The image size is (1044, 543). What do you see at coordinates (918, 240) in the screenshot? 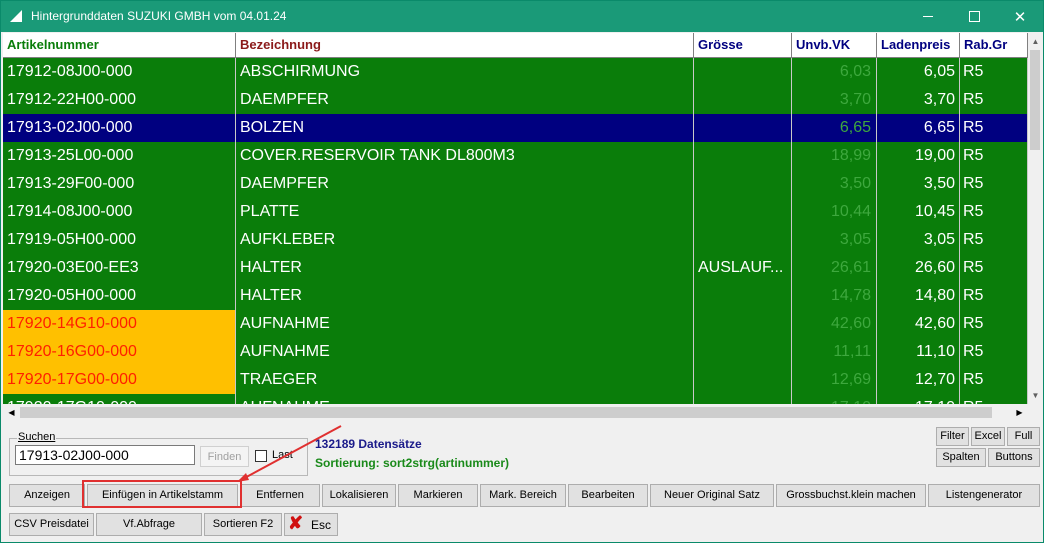
I see `table-cell: 3,05` at bounding box center [918, 240].